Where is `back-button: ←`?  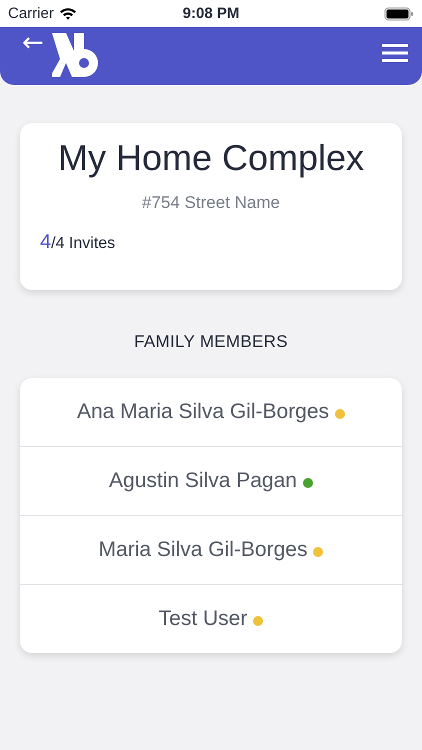 back-button: ← is located at coordinates (33, 43).